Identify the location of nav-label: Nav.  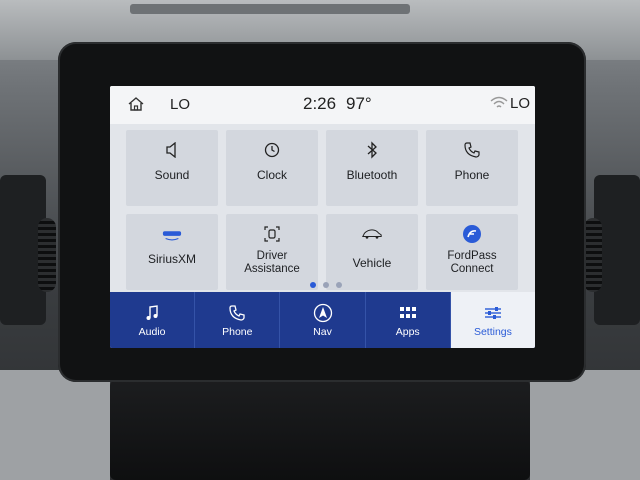
(322, 331).